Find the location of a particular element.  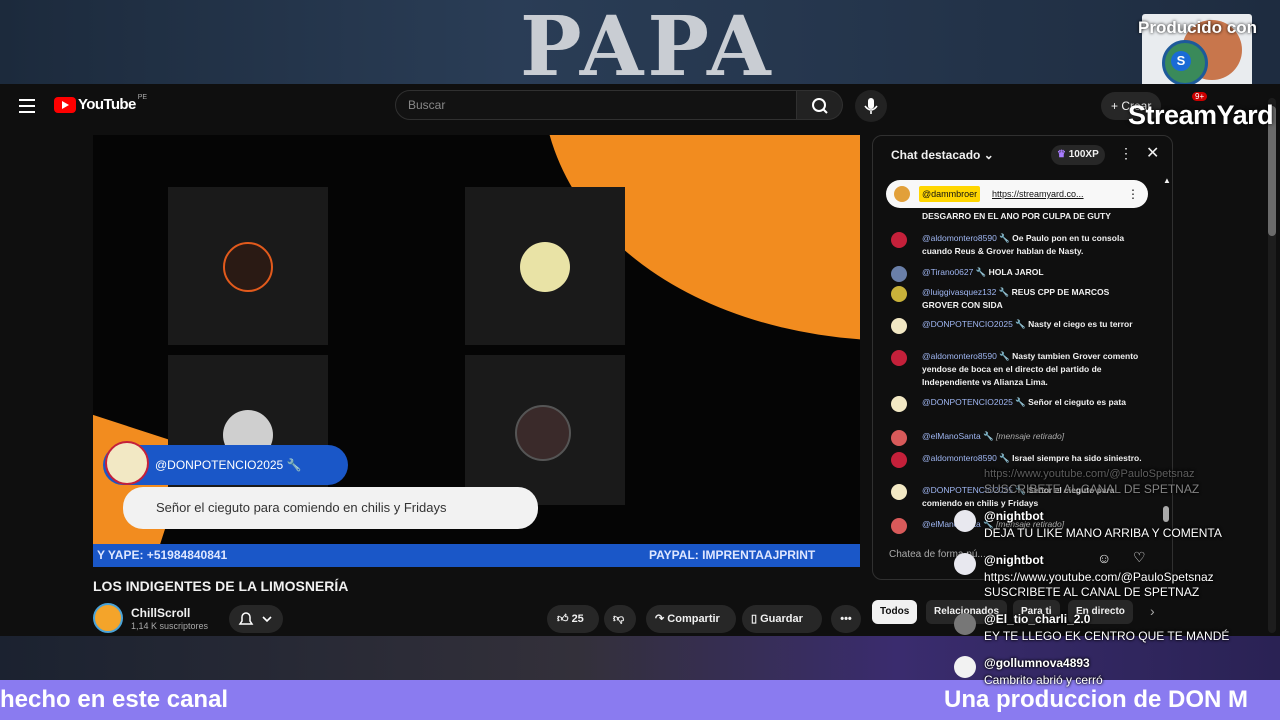

chat-text: Señor el cieguto es pata is located at coordinates (1077, 402).